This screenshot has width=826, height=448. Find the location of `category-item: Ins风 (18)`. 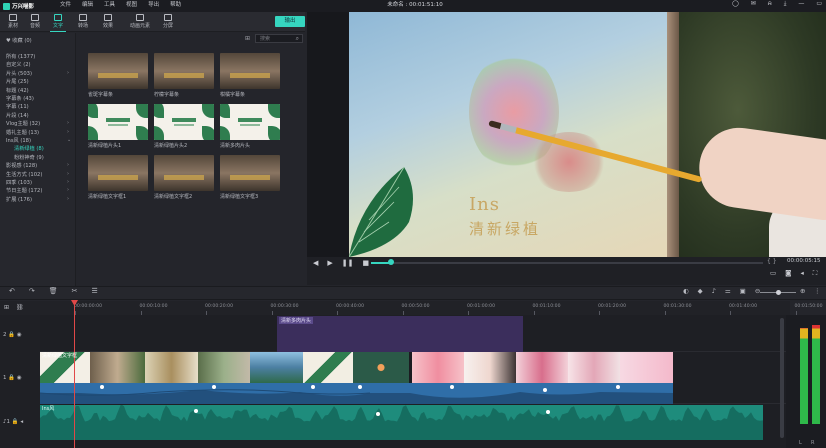

category-item: Ins风 (18) is located at coordinates (18, 140).